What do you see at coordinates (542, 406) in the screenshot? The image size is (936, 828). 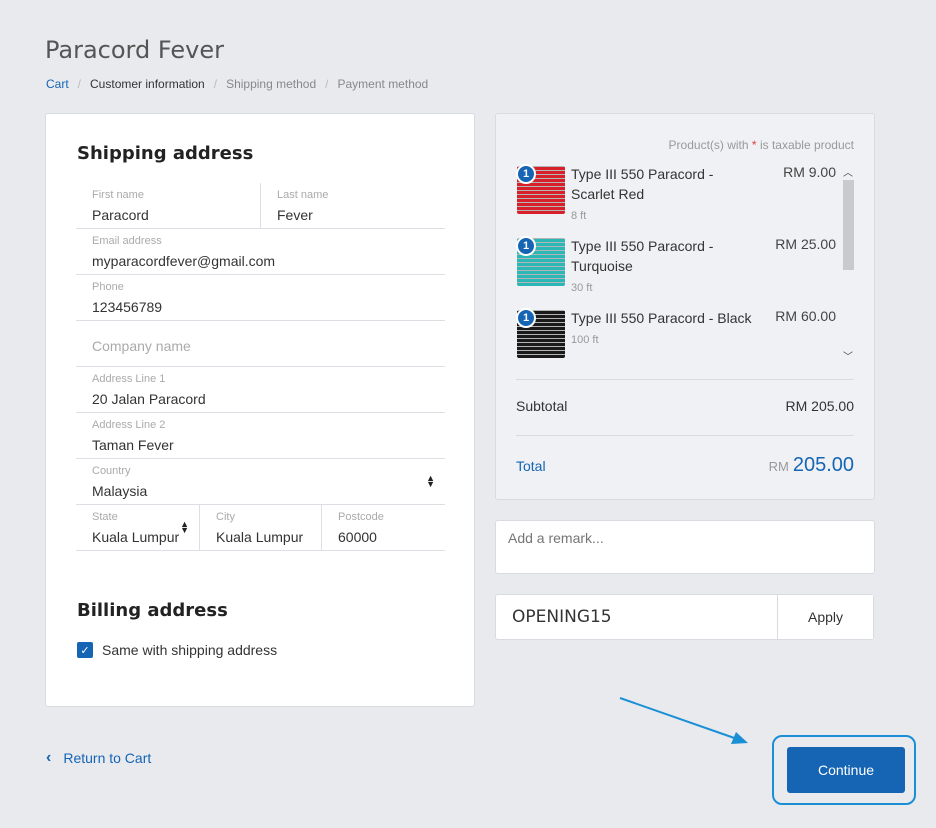 I see `subtotal-label: Subtotal` at bounding box center [542, 406].